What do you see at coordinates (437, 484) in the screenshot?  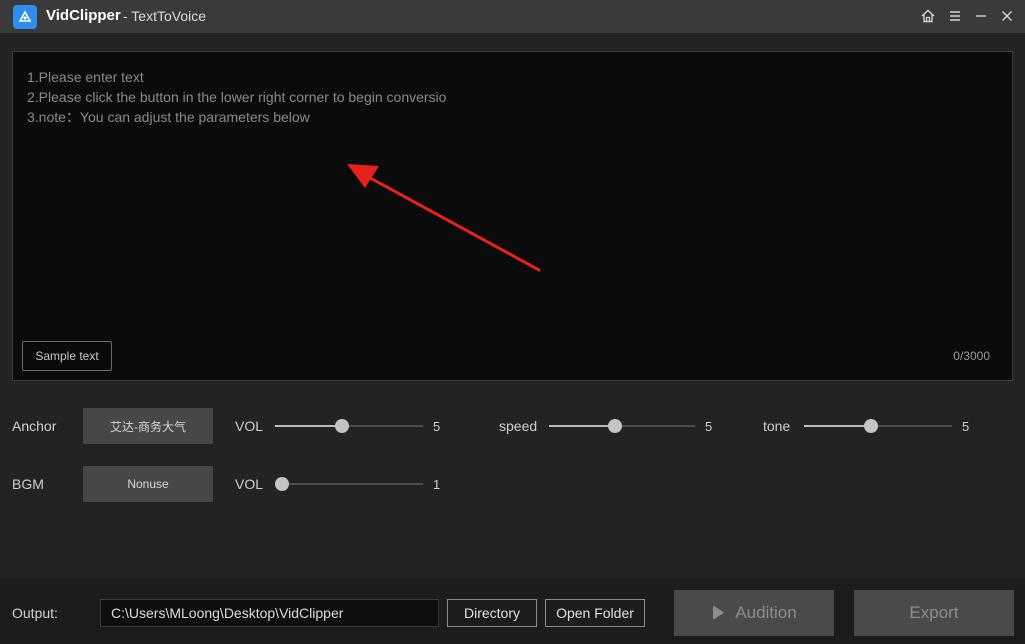 I see `bgm-vol-value: 1` at bounding box center [437, 484].